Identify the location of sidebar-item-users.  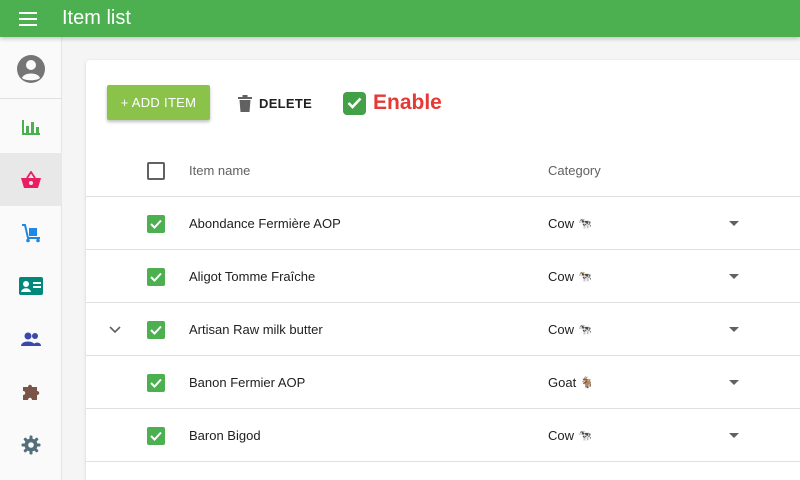
(31, 338).